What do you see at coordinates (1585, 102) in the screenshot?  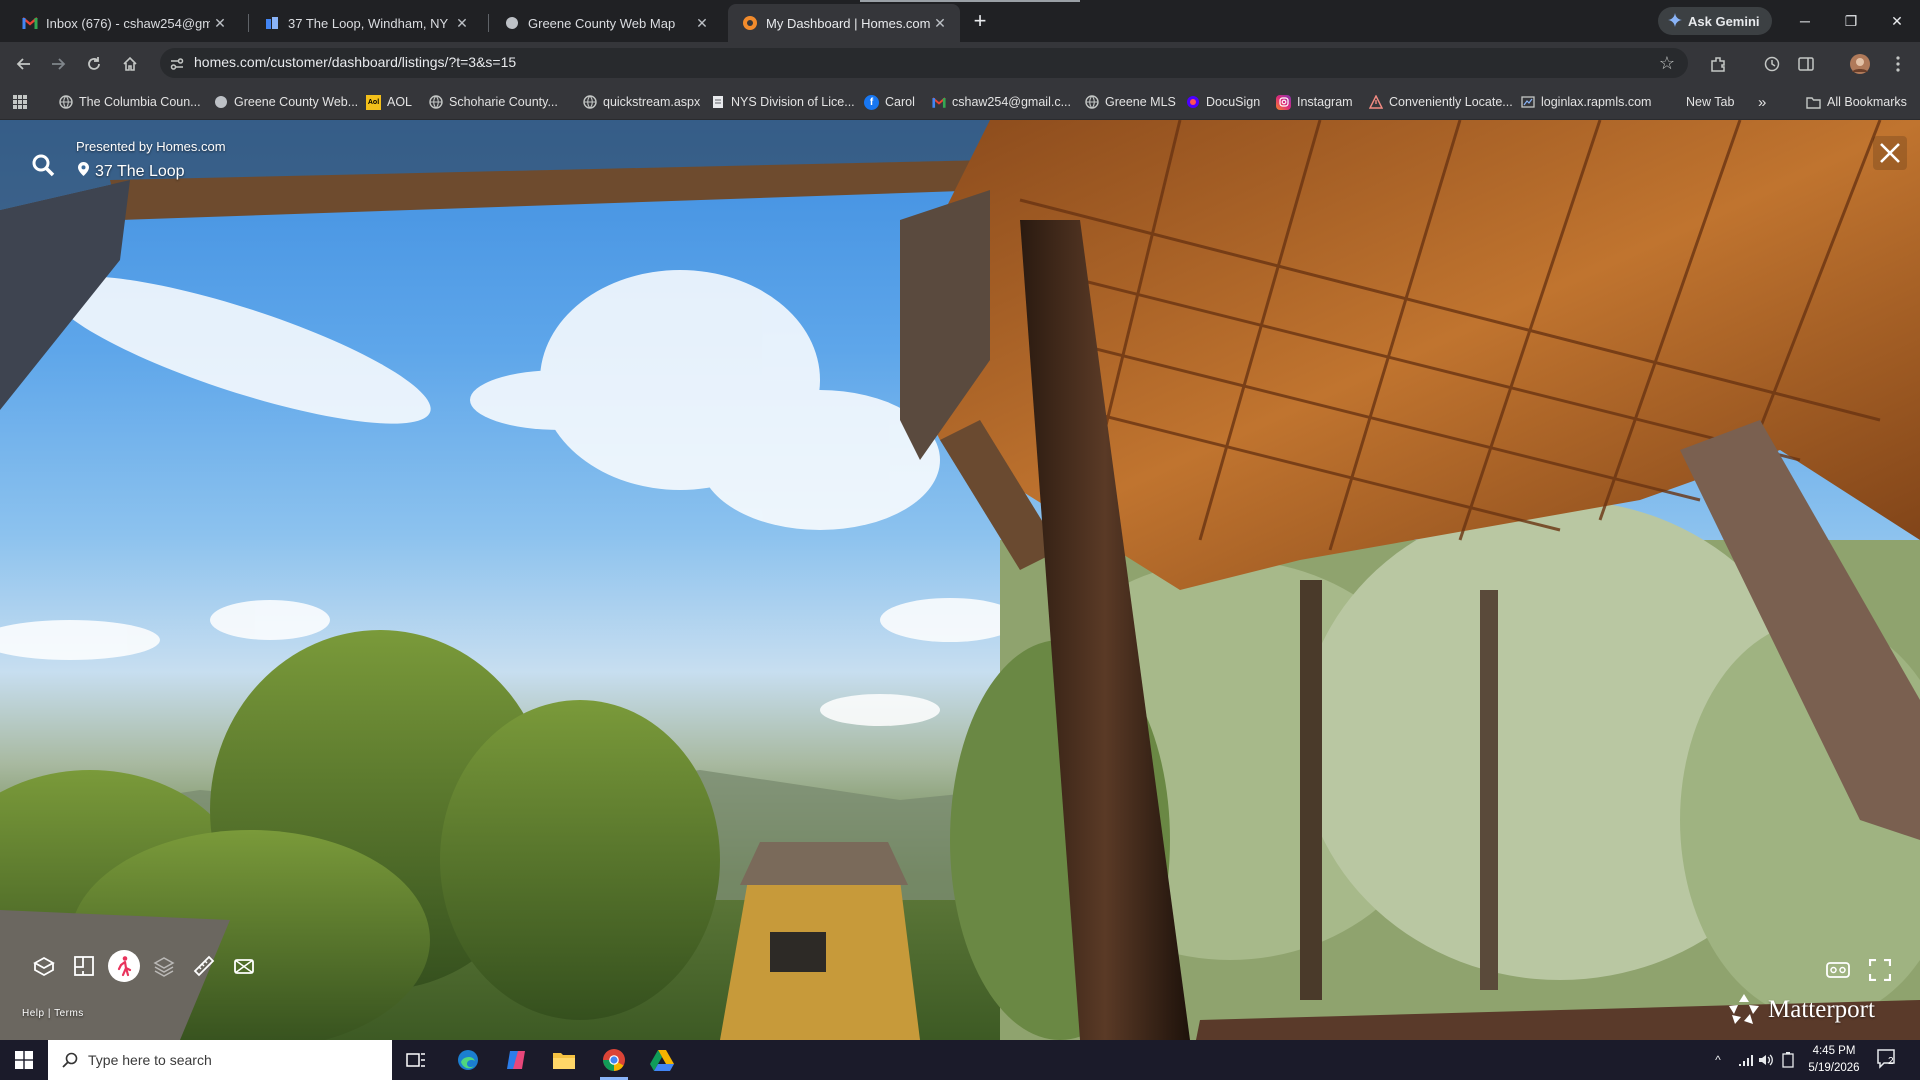 I see `bookmark-loginlax: loginlax.rapmls.com` at bounding box center [1585, 102].